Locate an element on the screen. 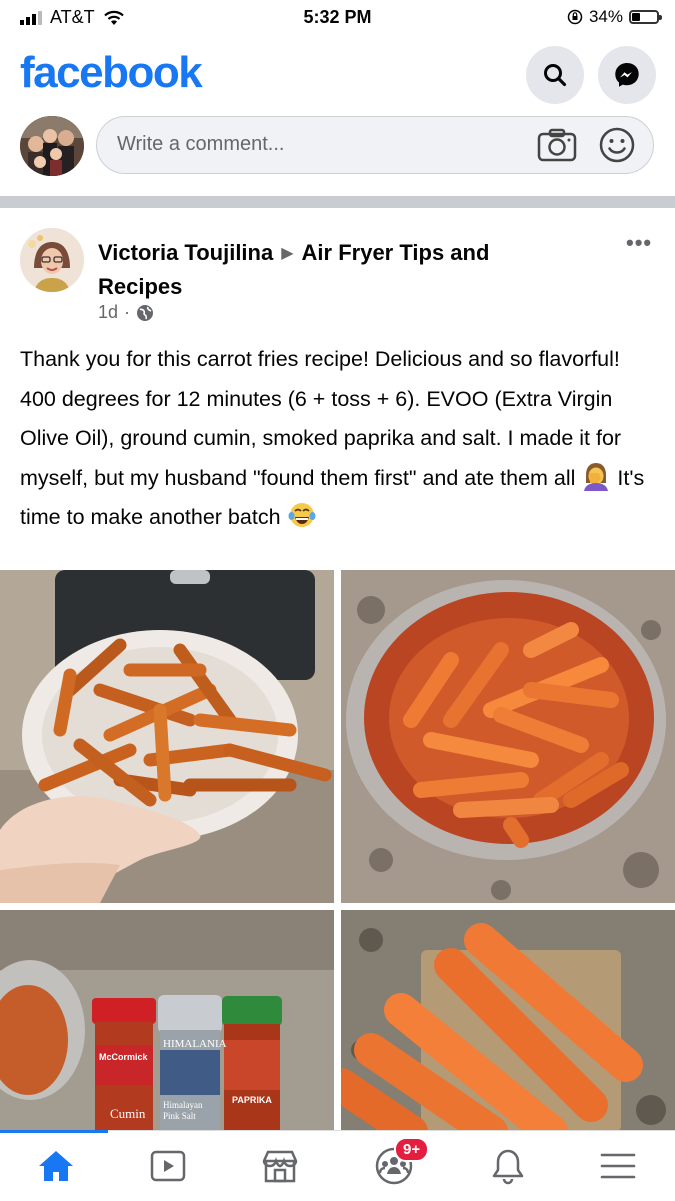  active-tab-indicator is located at coordinates (54, 1131).